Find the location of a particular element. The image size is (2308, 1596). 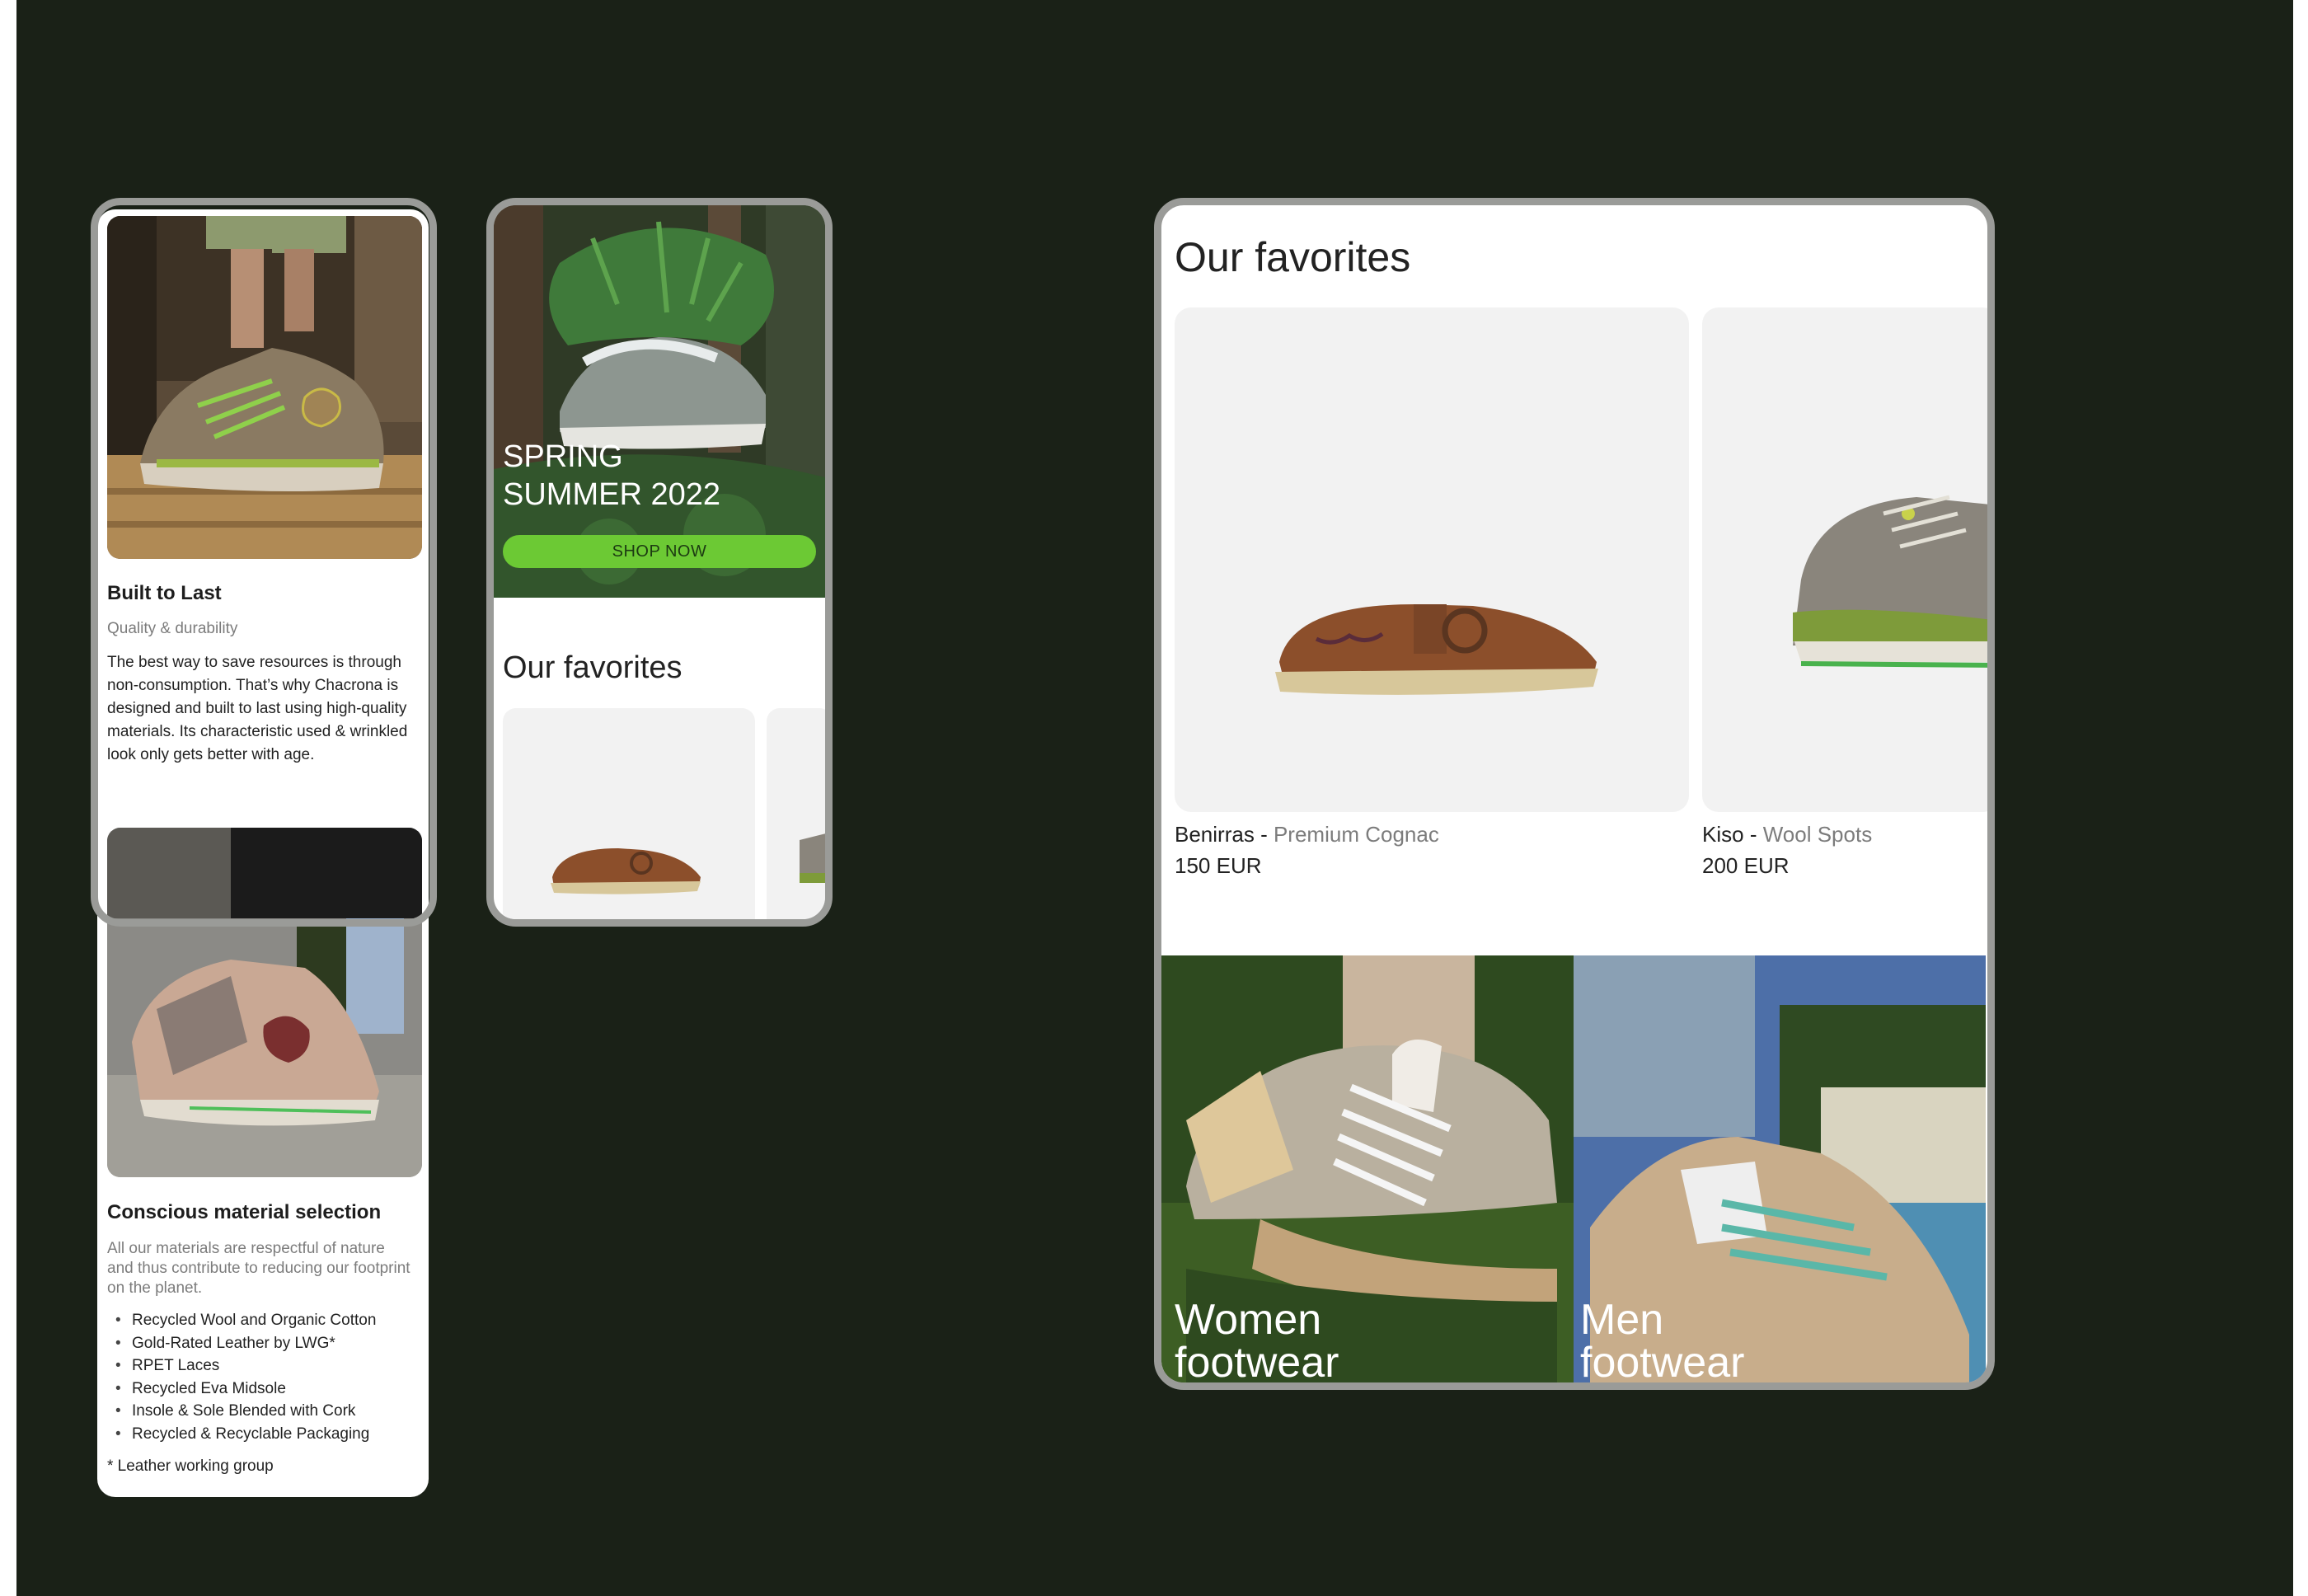

hero-banner: SPRING SUMMER 2022 SHOP NOW is located at coordinates (659, 401).